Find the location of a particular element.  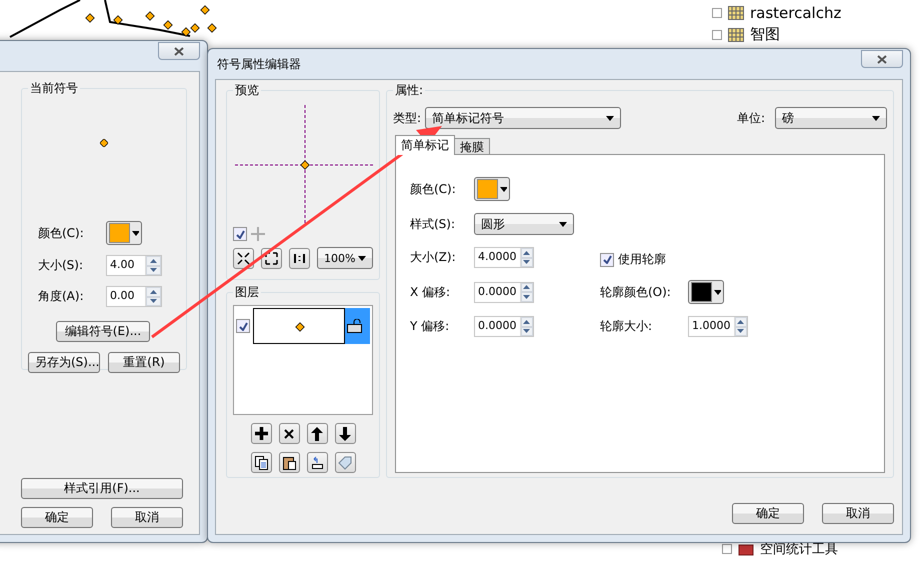

zoom-in-button is located at coordinates (243, 258).